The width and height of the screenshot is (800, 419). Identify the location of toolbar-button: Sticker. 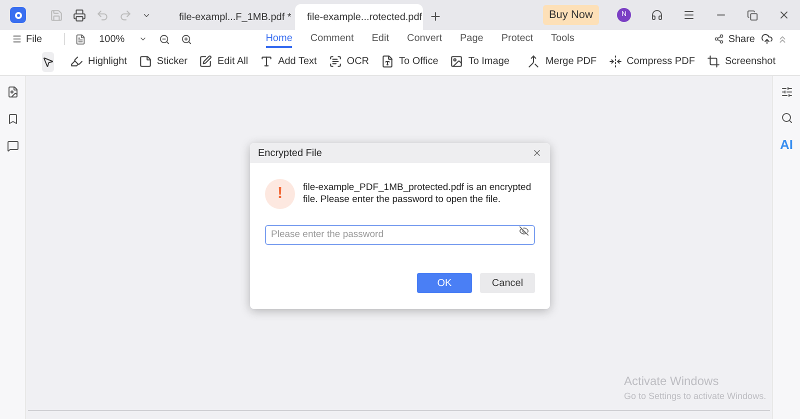
(163, 61).